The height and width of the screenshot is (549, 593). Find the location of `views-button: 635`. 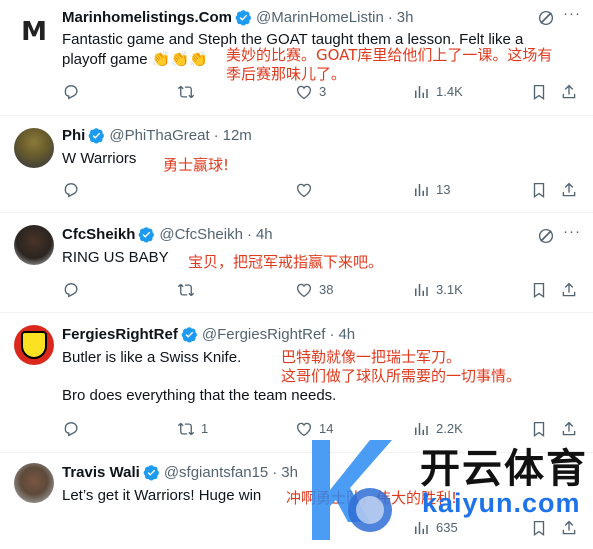

views-button: 635 is located at coordinates (435, 528).